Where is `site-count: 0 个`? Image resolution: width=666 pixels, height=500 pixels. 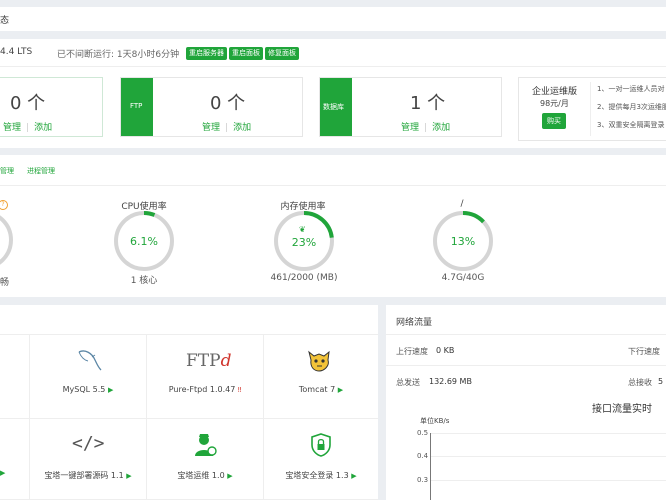 site-count: 0 个 is located at coordinates (28, 103).